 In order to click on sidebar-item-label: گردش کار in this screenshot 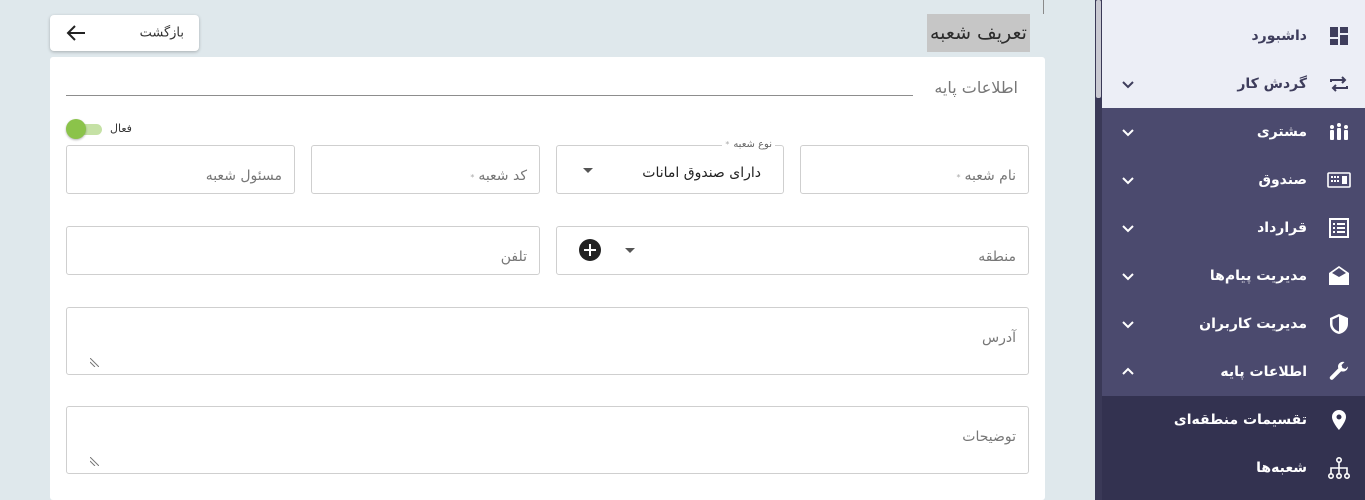, I will do `click(1272, 84)`.